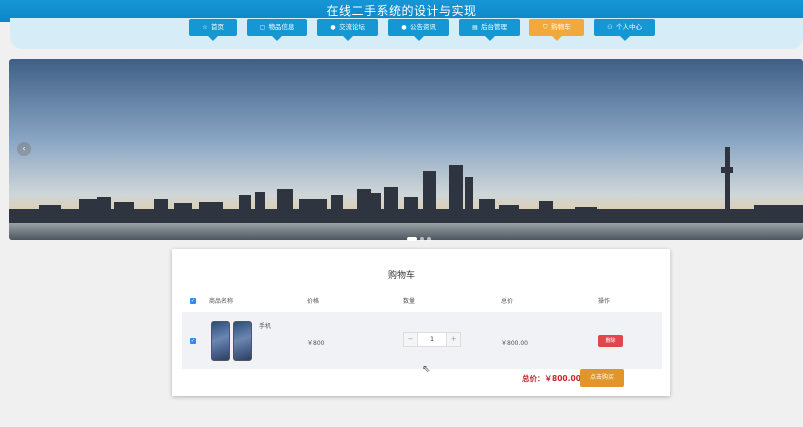 The height and width of the screenshot is (427, 803). Describe the element at coordinates (24, 149) in the screenshot. I see `carousel-prev-button: ‹` at that location.